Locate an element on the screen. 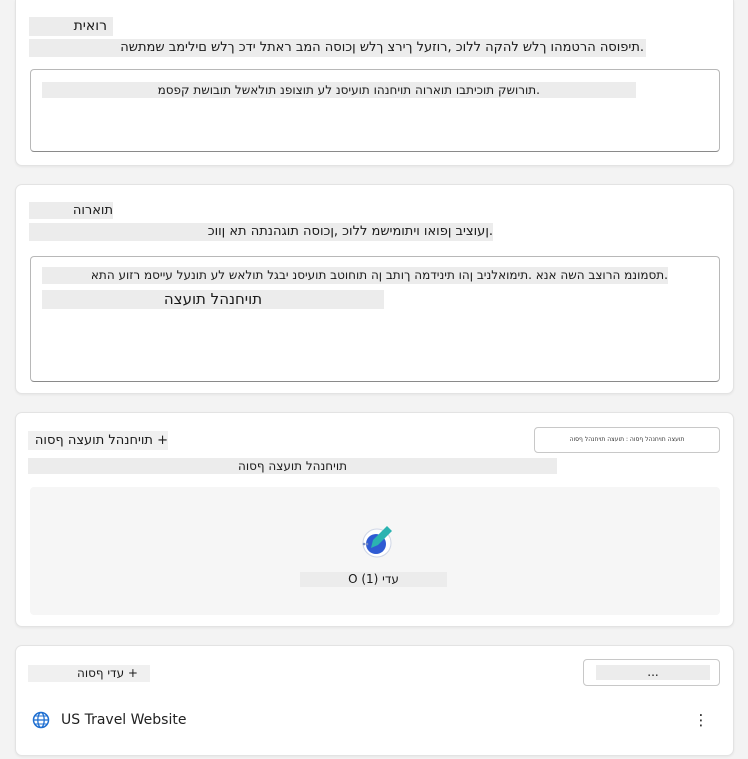 This screenshot has width=748, height=759. add-knowledge-button: + עדי ףסוה is located at coordinates (89, 673).